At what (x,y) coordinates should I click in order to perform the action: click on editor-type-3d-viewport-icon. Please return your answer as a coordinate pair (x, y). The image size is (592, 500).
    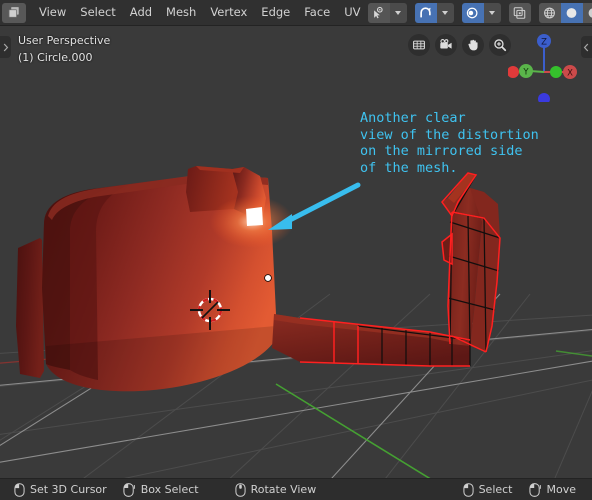
    Looking at the image, I should click on (13, 12).